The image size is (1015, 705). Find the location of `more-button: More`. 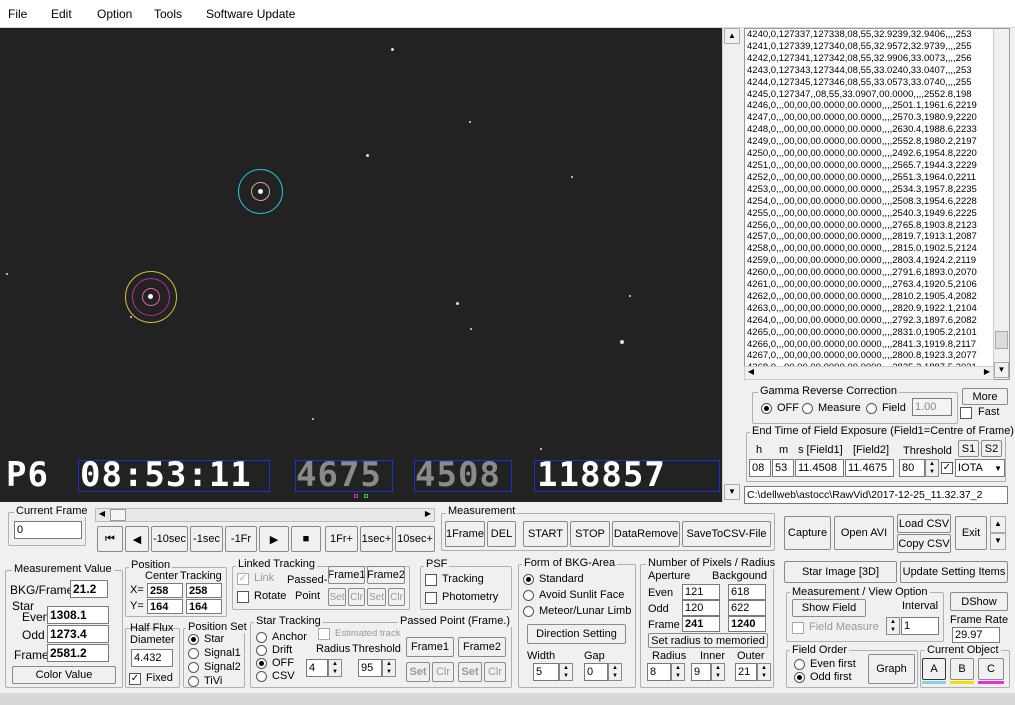

more-button: More is located at coordinates (985, 396).